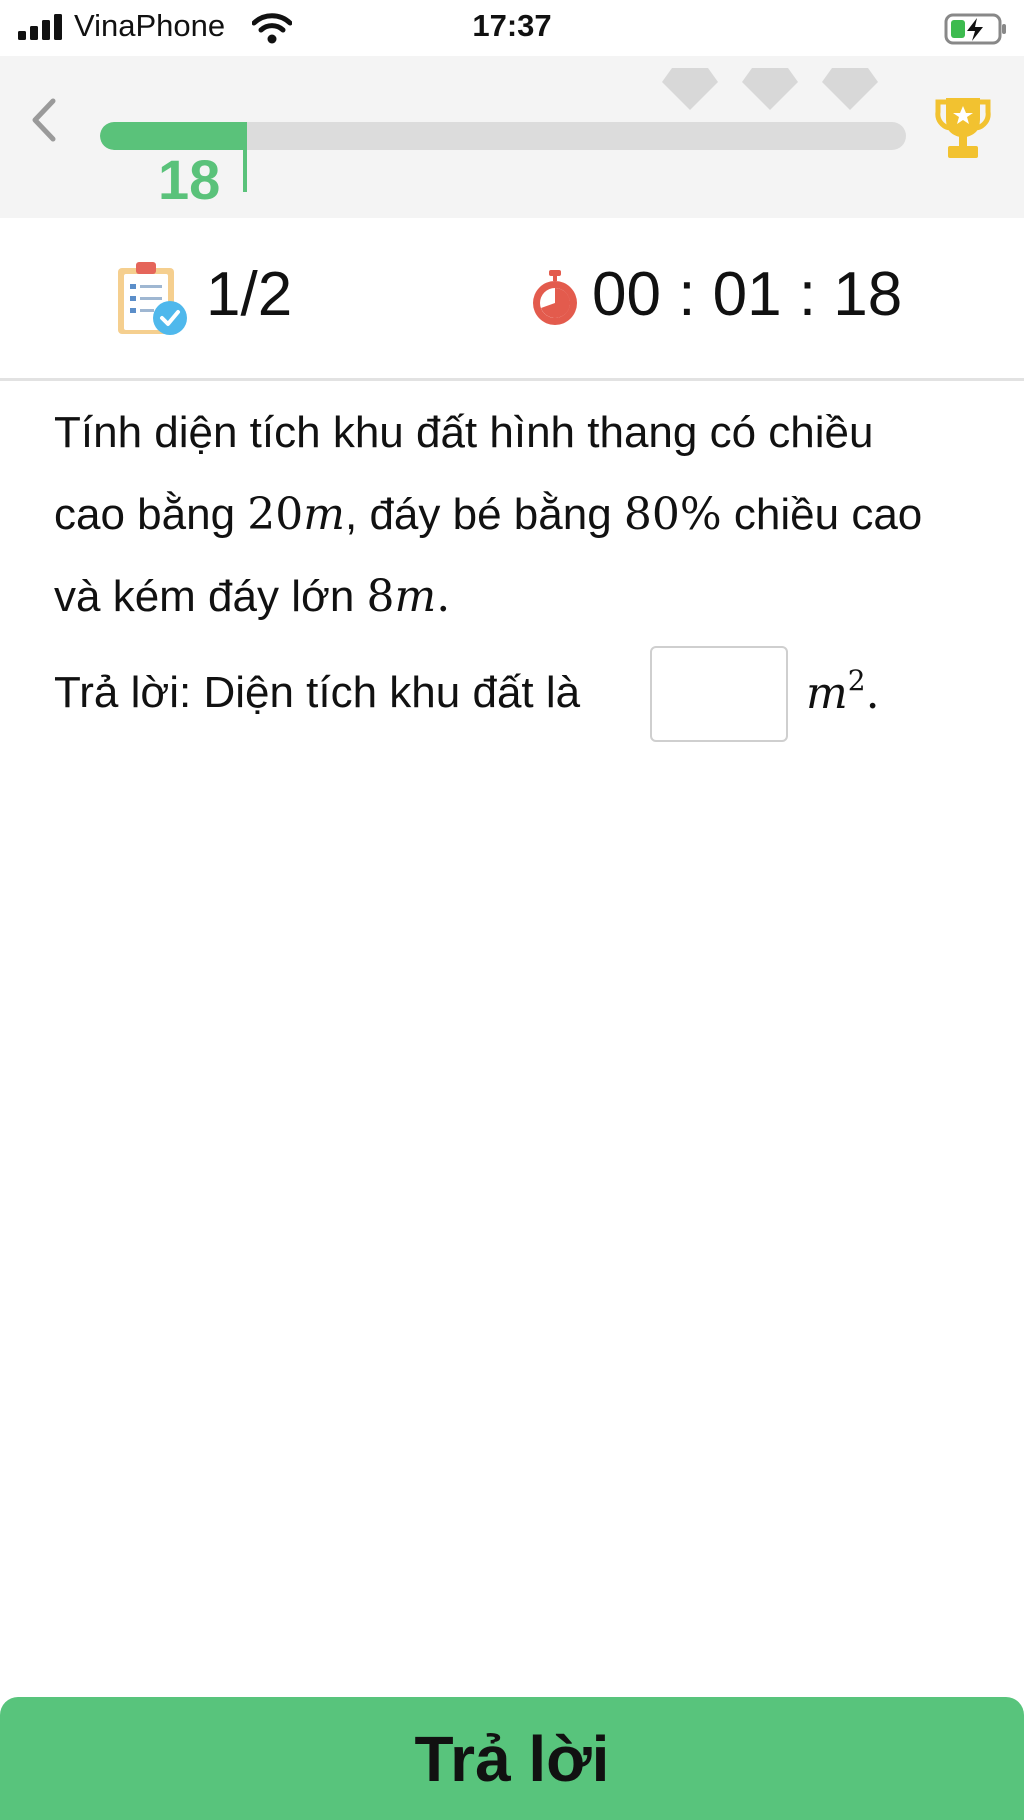  I want to click on chevron-left-icon, so click(44, 120).